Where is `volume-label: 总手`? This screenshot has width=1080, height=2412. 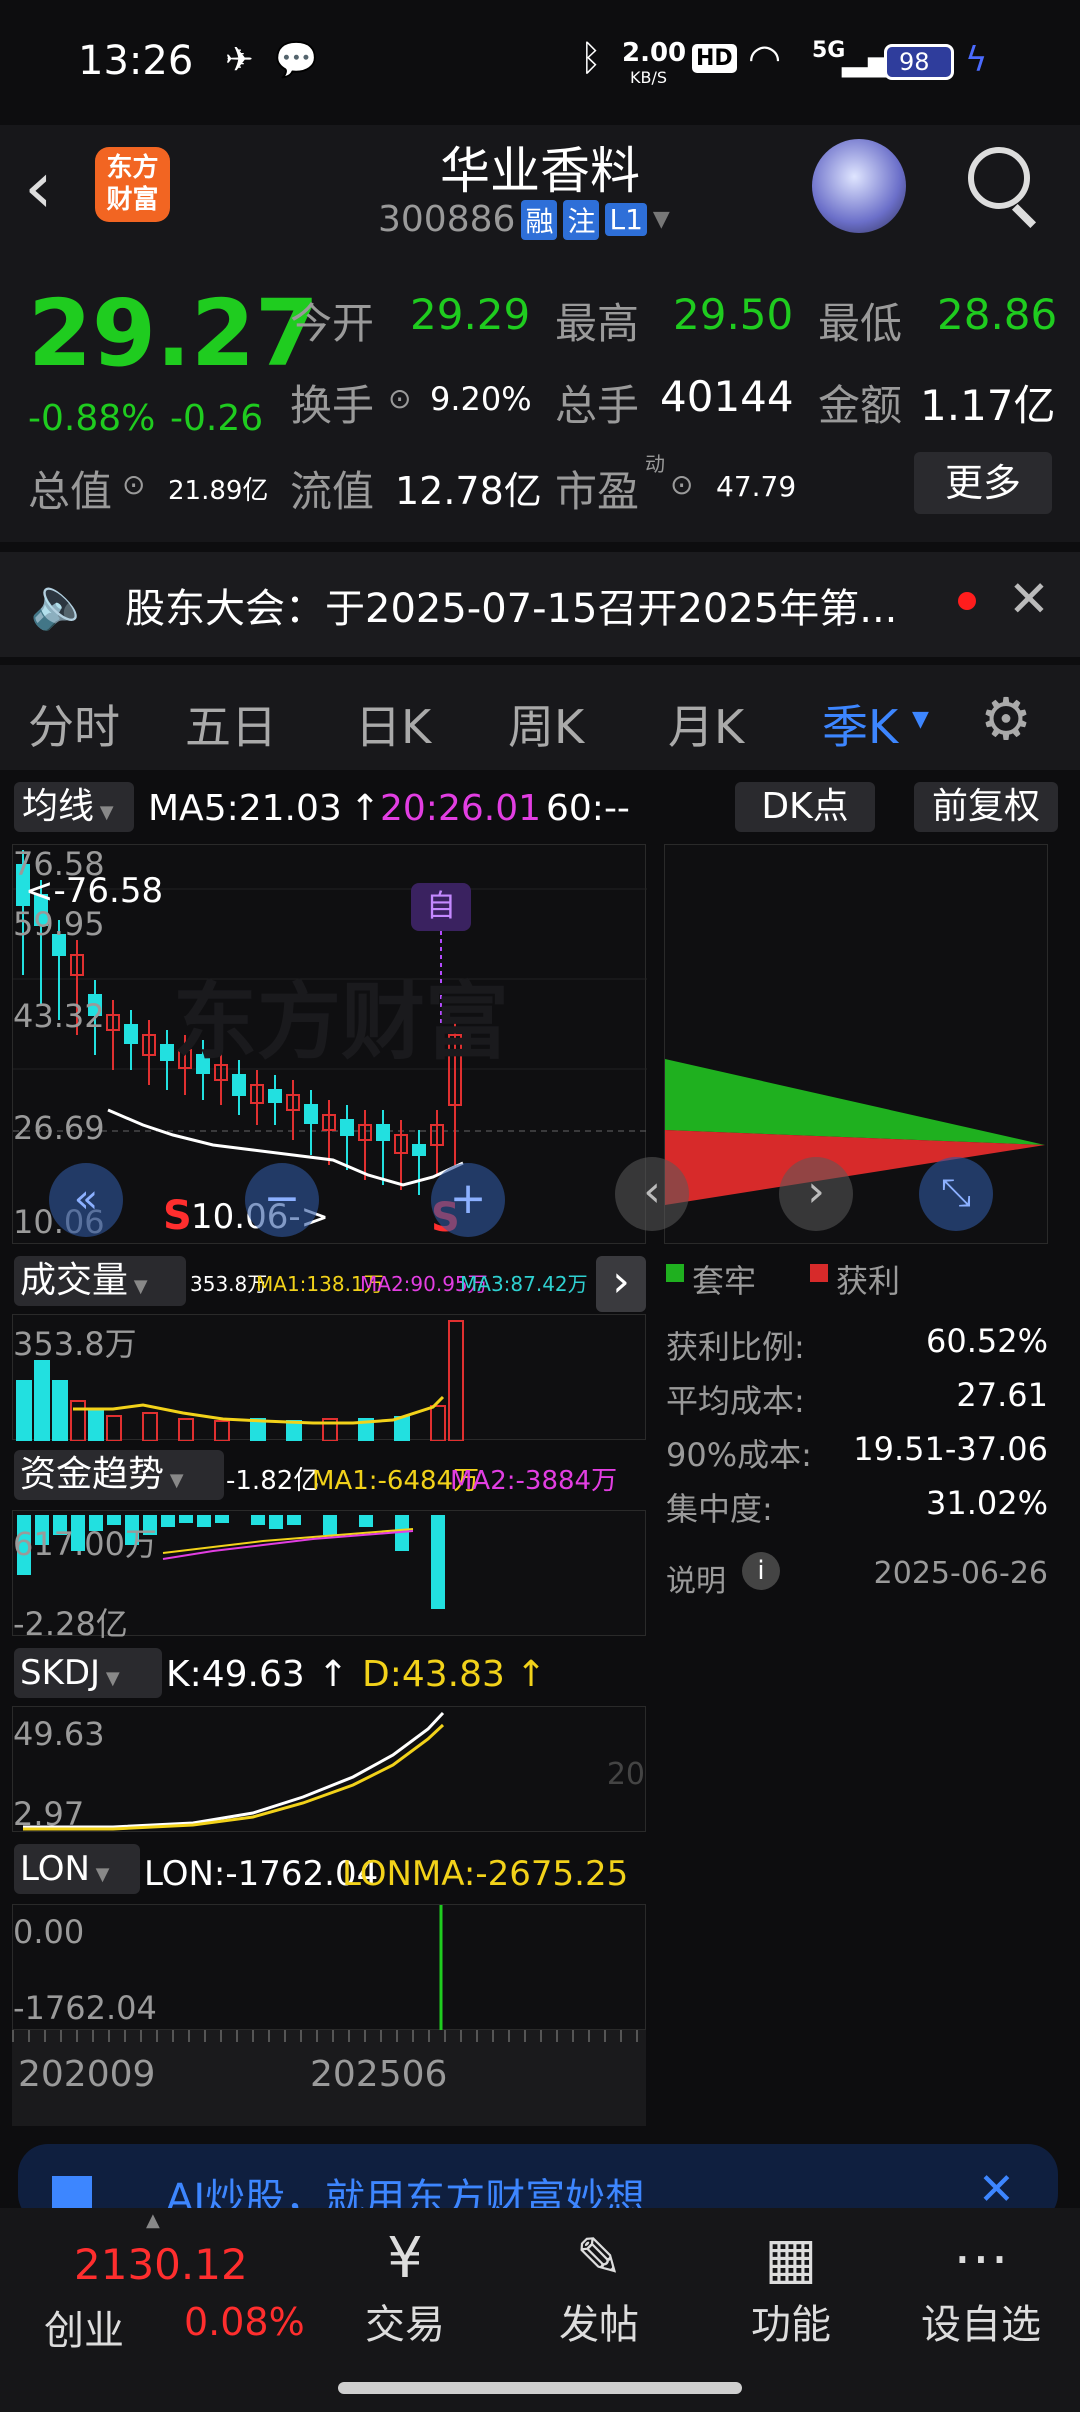 volume-label: 总手 is located at coordinates (597, 405).